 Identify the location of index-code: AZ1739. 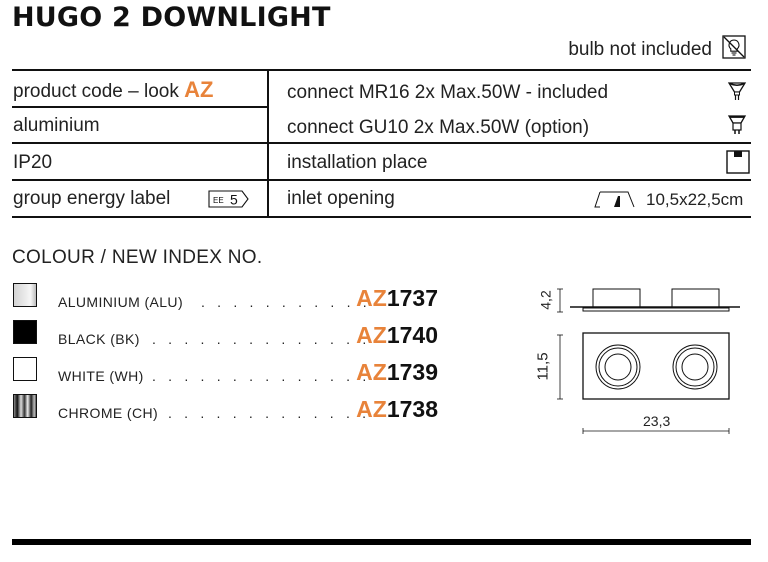
(397, 372).